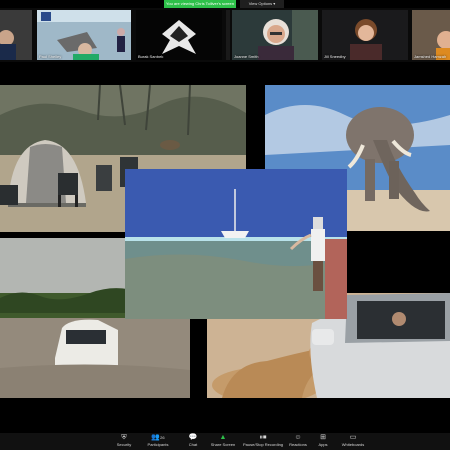  I want to click on participant-name: Jamshed Hamzah, so click(430, 56).